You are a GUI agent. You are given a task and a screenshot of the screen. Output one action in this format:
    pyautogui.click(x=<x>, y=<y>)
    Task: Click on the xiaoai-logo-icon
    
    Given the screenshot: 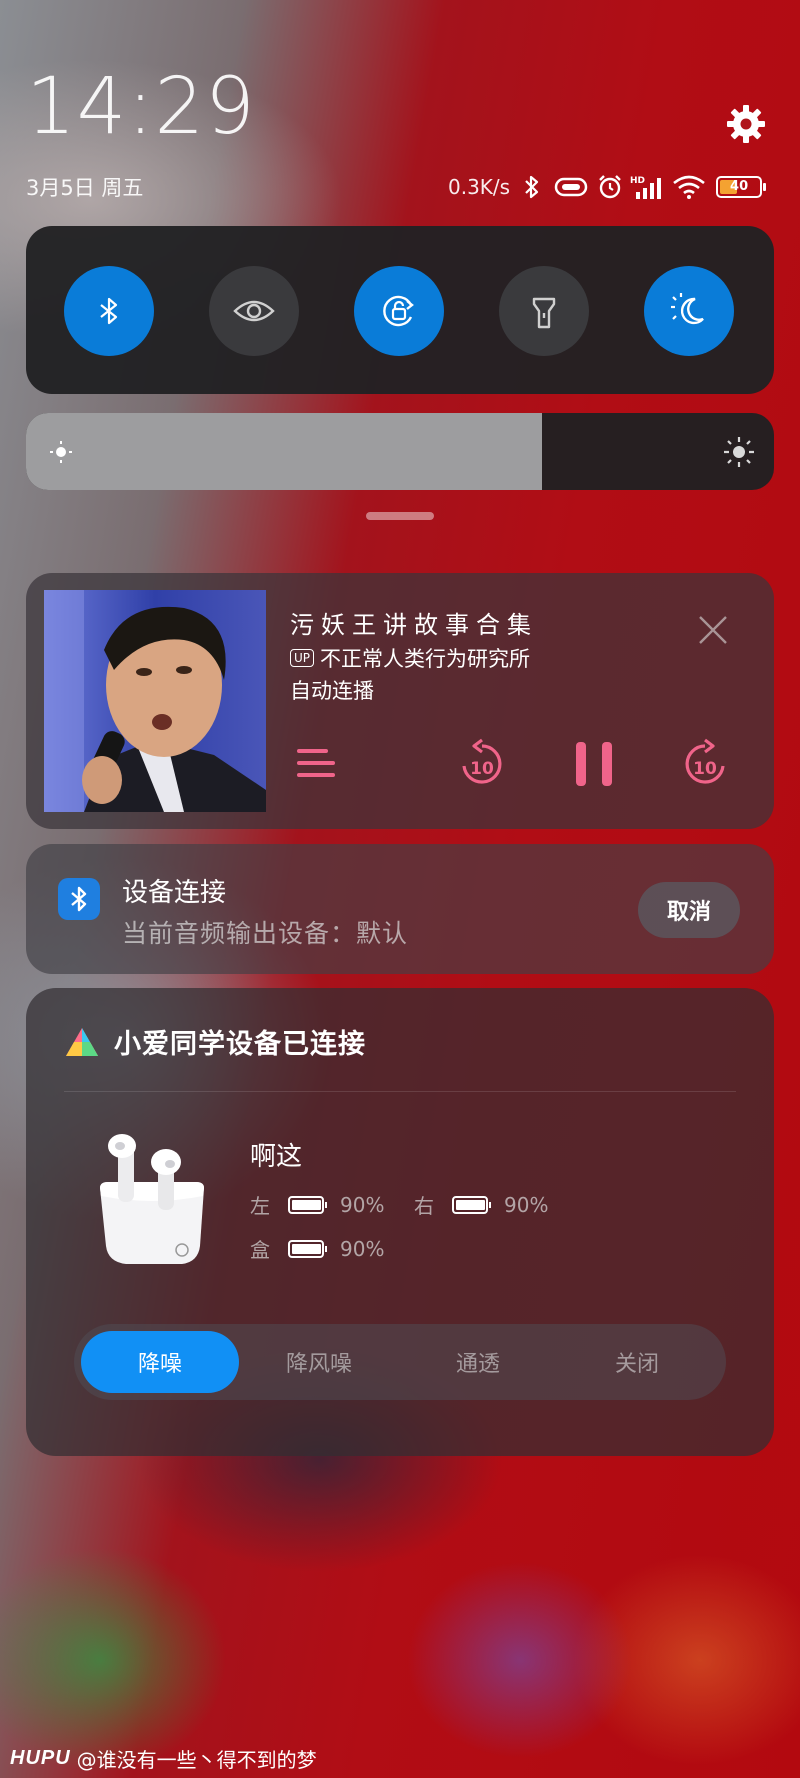 What is the action you would take?
    pyautogui.click(x=82, y=1042)
    